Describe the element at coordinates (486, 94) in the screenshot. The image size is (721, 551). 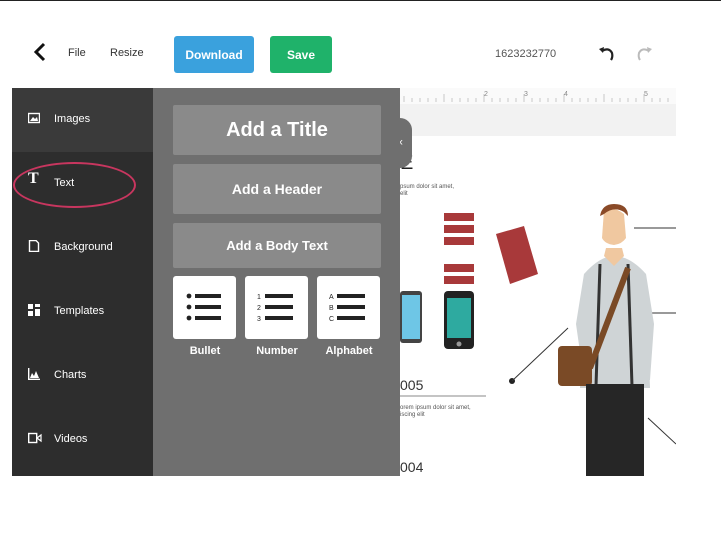
I see `ruler-label: 2` at that location.